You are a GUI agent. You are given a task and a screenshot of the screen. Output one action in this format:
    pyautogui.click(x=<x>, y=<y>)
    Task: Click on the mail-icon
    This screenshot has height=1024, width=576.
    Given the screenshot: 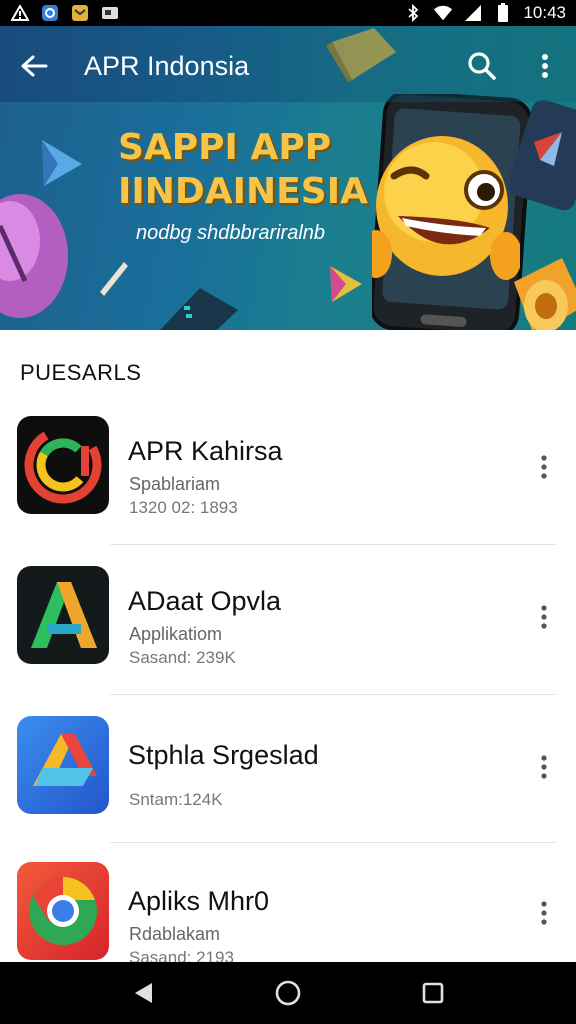 What is the action you would take?
    pyautogui.click(x=80, y=13)
    